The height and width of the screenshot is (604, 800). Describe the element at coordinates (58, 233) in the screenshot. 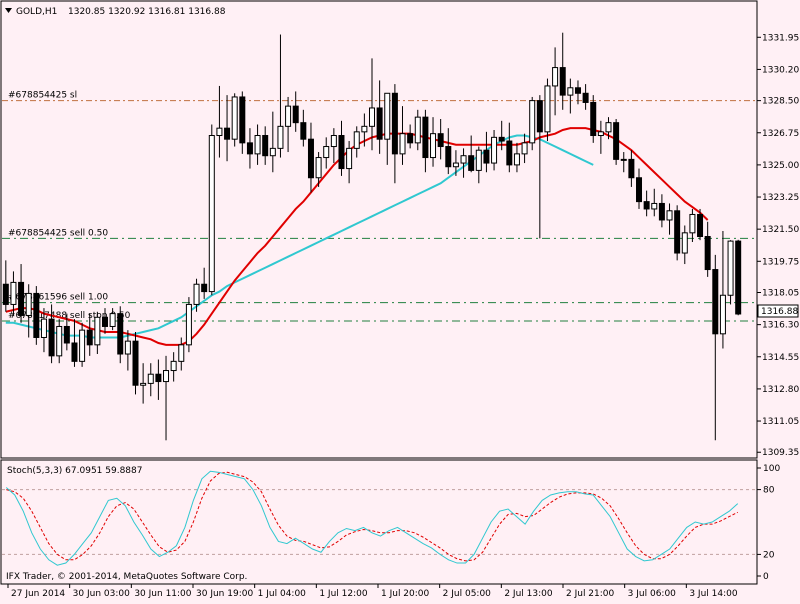

I see `order-label: #678854425 sell 0.50` at that location.